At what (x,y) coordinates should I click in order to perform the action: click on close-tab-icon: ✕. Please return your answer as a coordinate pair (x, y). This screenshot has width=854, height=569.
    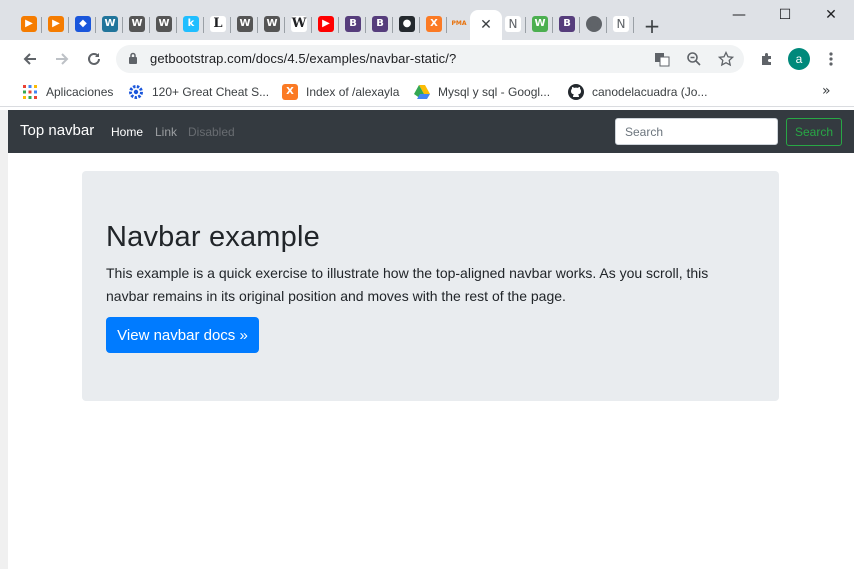
    Looking at the image, I should click on (486, 25).